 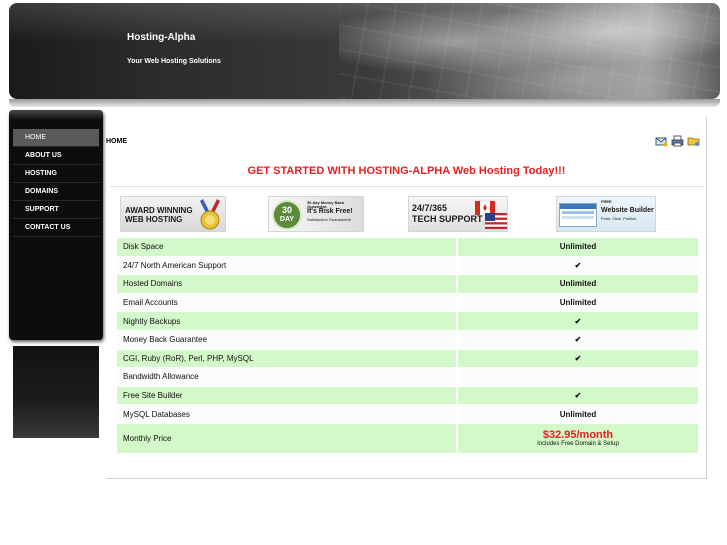 I want to click on builder-line3: Point. Click. Publish., so click(x=619, y=218).